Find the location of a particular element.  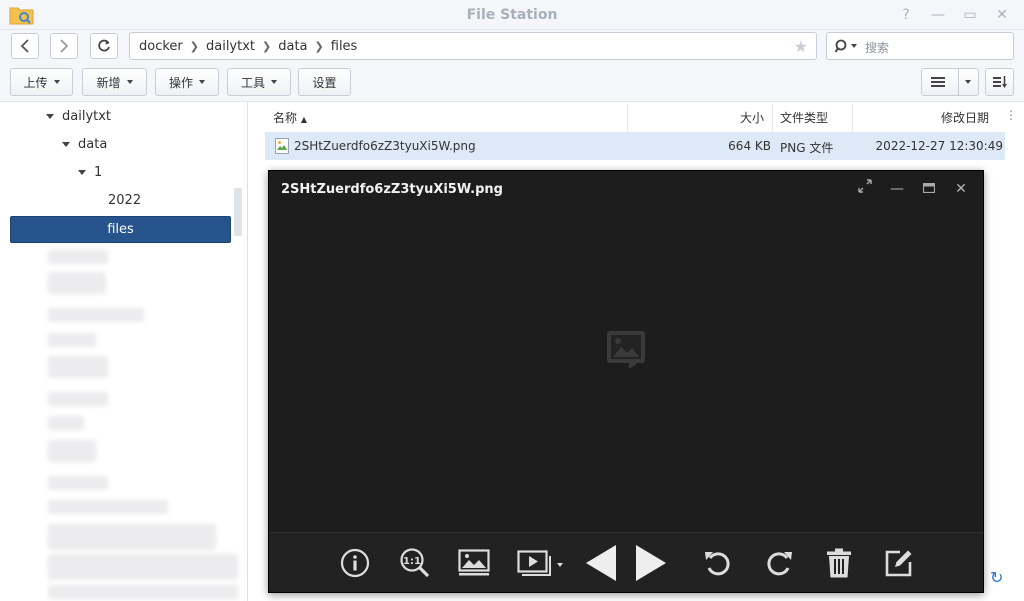

rotate-right-button is located at coordinates (779, 563).